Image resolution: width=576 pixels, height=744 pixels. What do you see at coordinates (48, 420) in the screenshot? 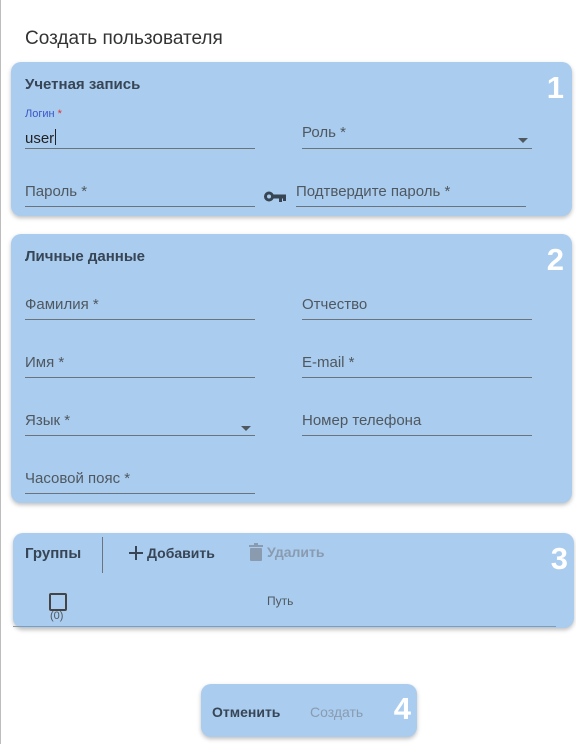
I see `language-label: Язык *` at bounding box center [48, 420].